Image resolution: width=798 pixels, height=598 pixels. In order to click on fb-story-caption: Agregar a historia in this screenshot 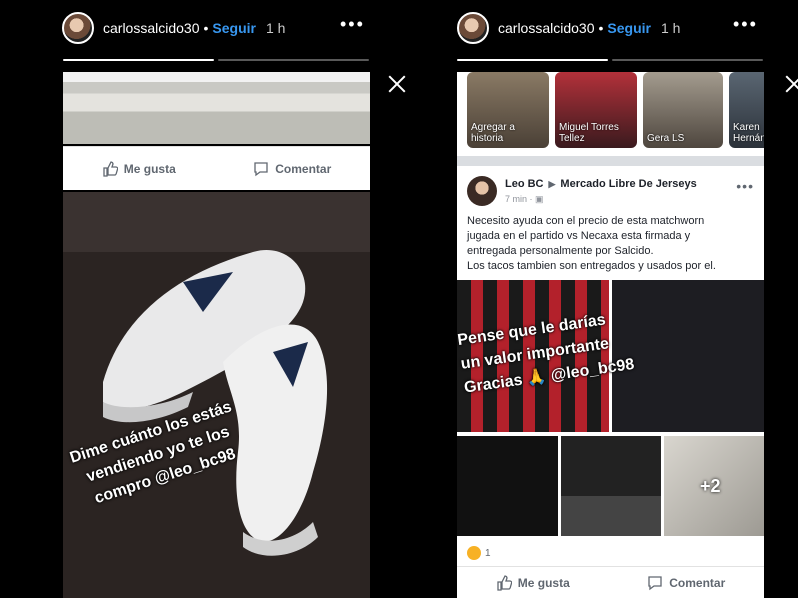, I will do `click(493, 133)`.